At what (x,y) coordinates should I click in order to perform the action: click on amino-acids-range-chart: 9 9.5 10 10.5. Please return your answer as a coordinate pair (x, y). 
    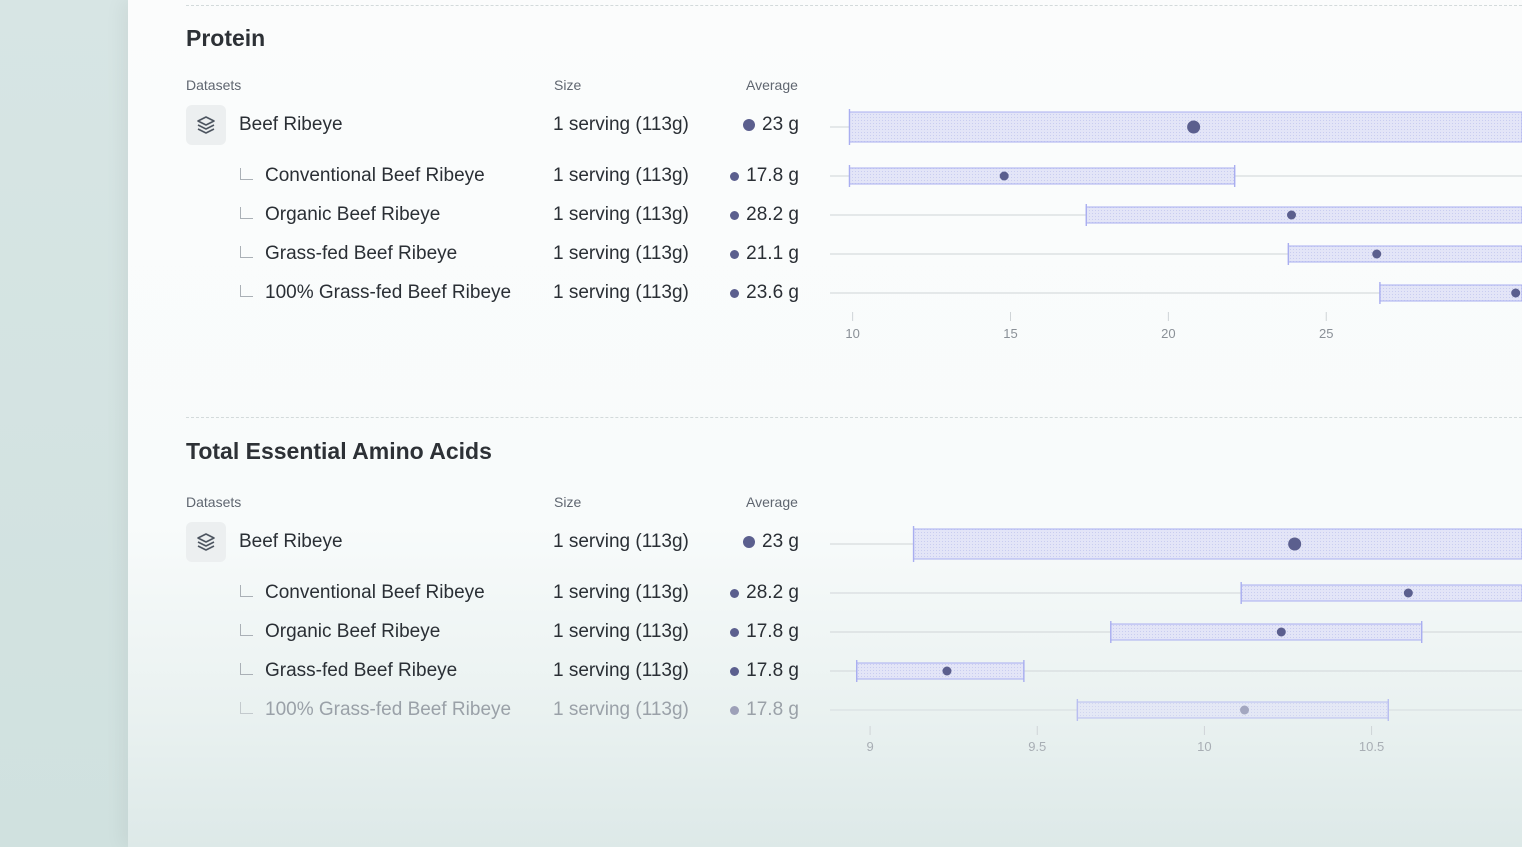
    Looking at the image, I should click on (1176, 640).